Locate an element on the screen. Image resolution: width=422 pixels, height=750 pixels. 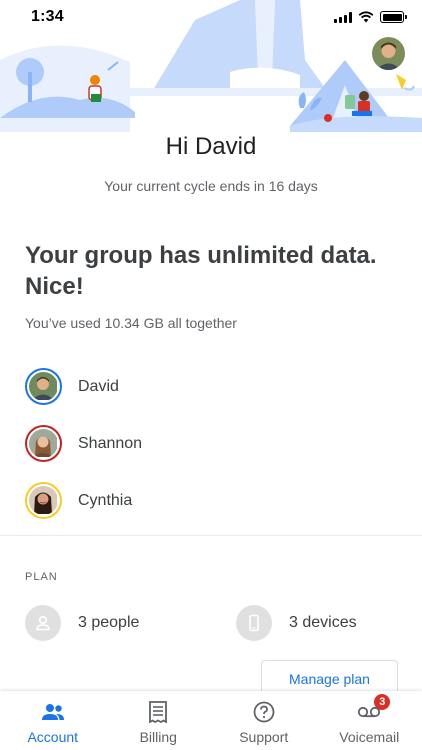
voicemail-count-badge: 3 is located at coordinates (382, 702).